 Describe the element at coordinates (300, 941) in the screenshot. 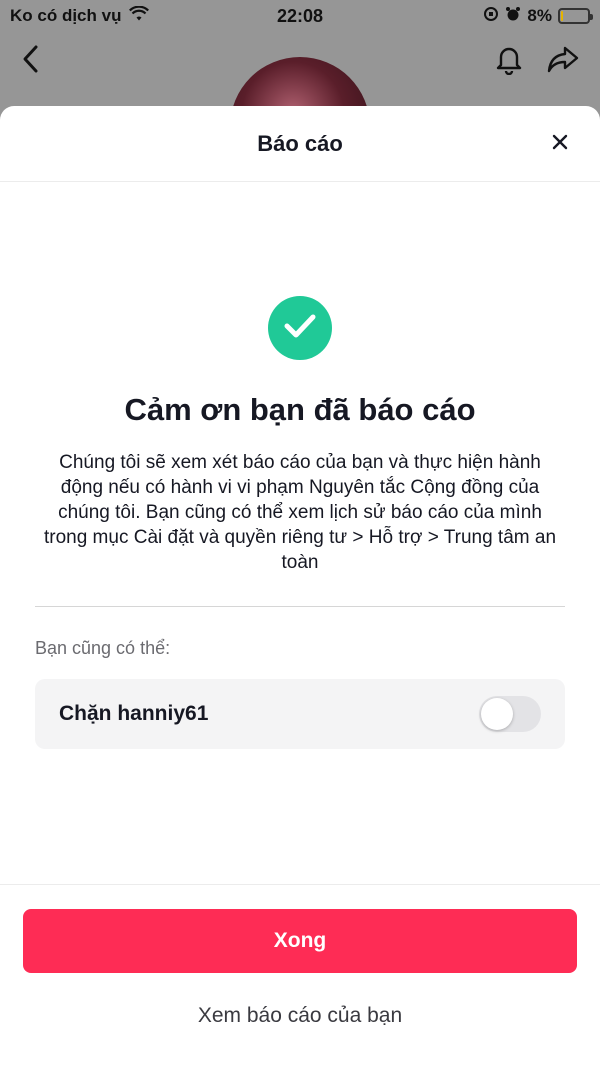

I see `done-button: Xong` at that location.